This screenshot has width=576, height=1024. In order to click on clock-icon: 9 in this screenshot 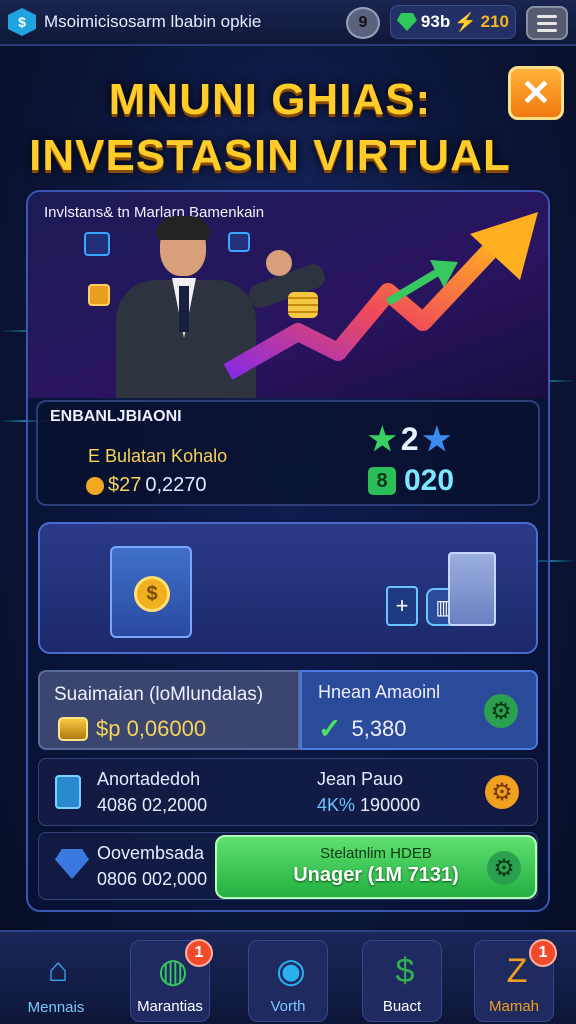, I will do `click(363, 23)`.